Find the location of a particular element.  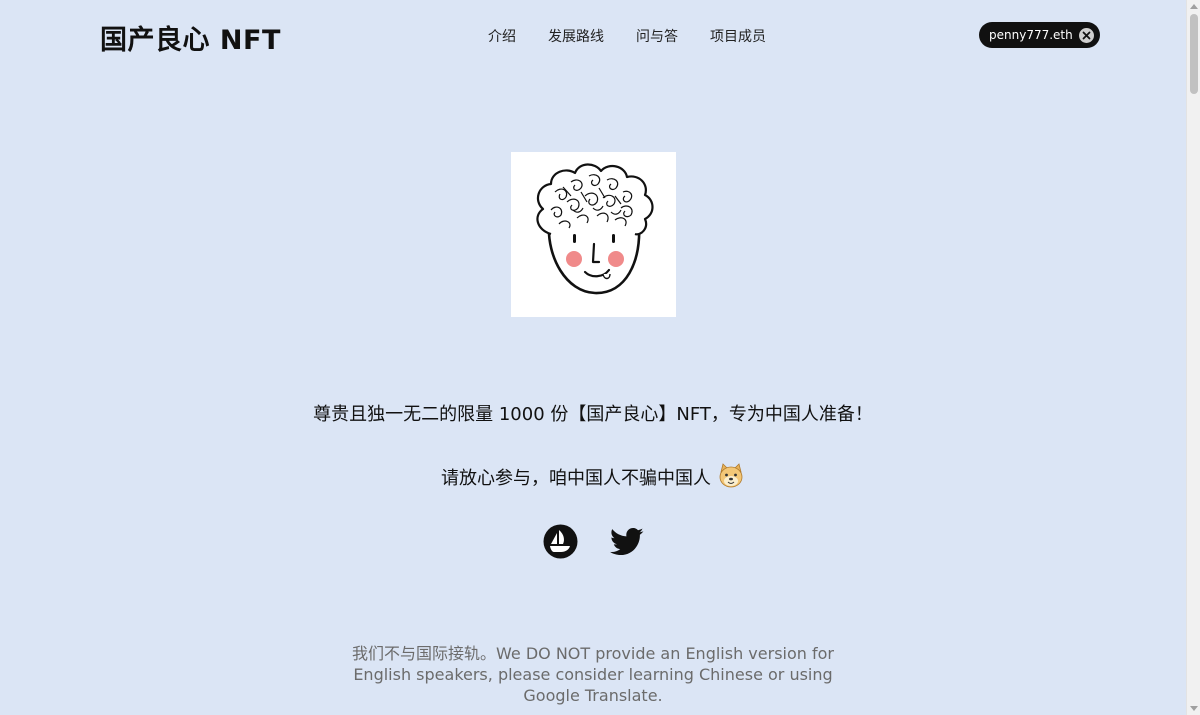

wallet-button: penny777.eth is located at coordinates (1039, 35).